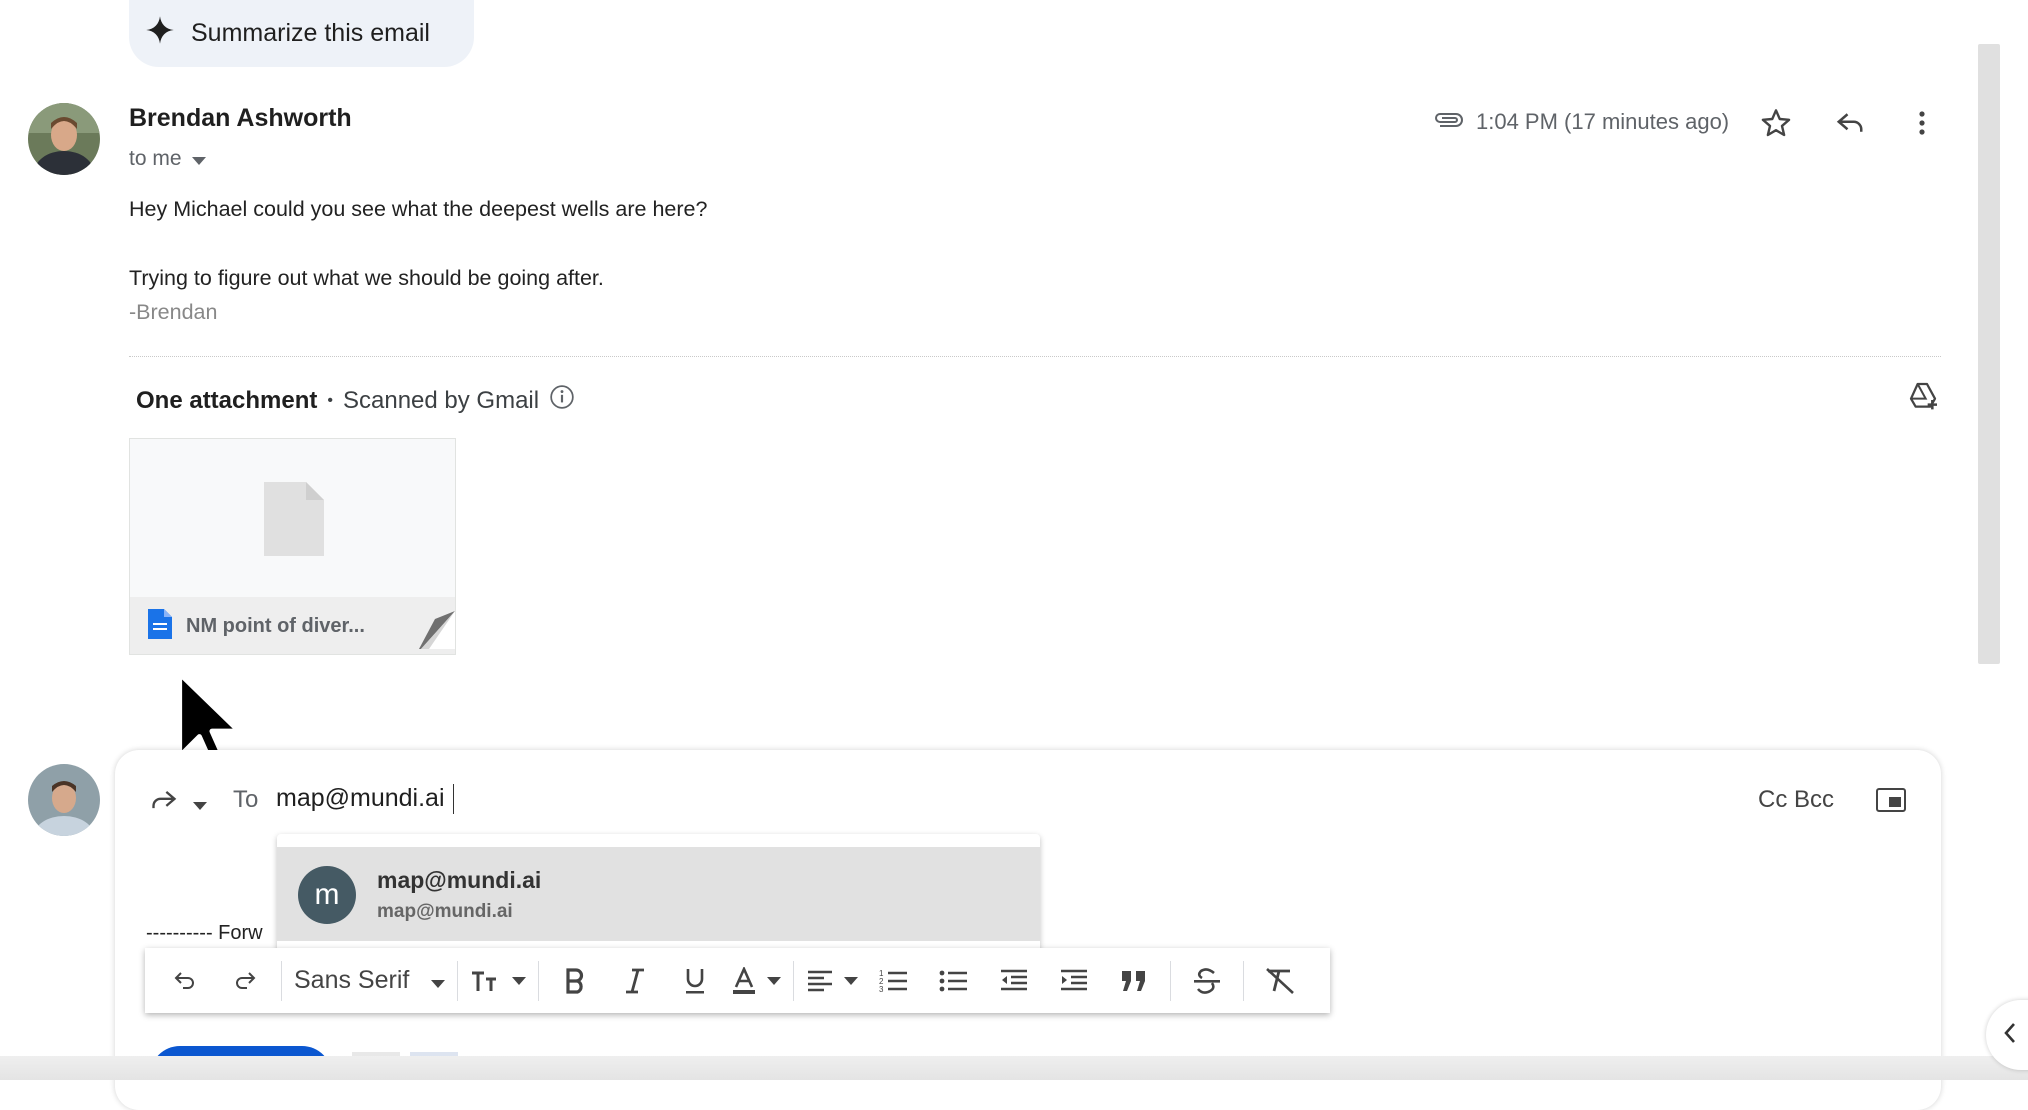 This screenshot has height=1110, width=2028. What do you see at coordinates (227, 400) in the screenshot?
I see `attachments-title: One attachment` at bounding box center [227, 400].